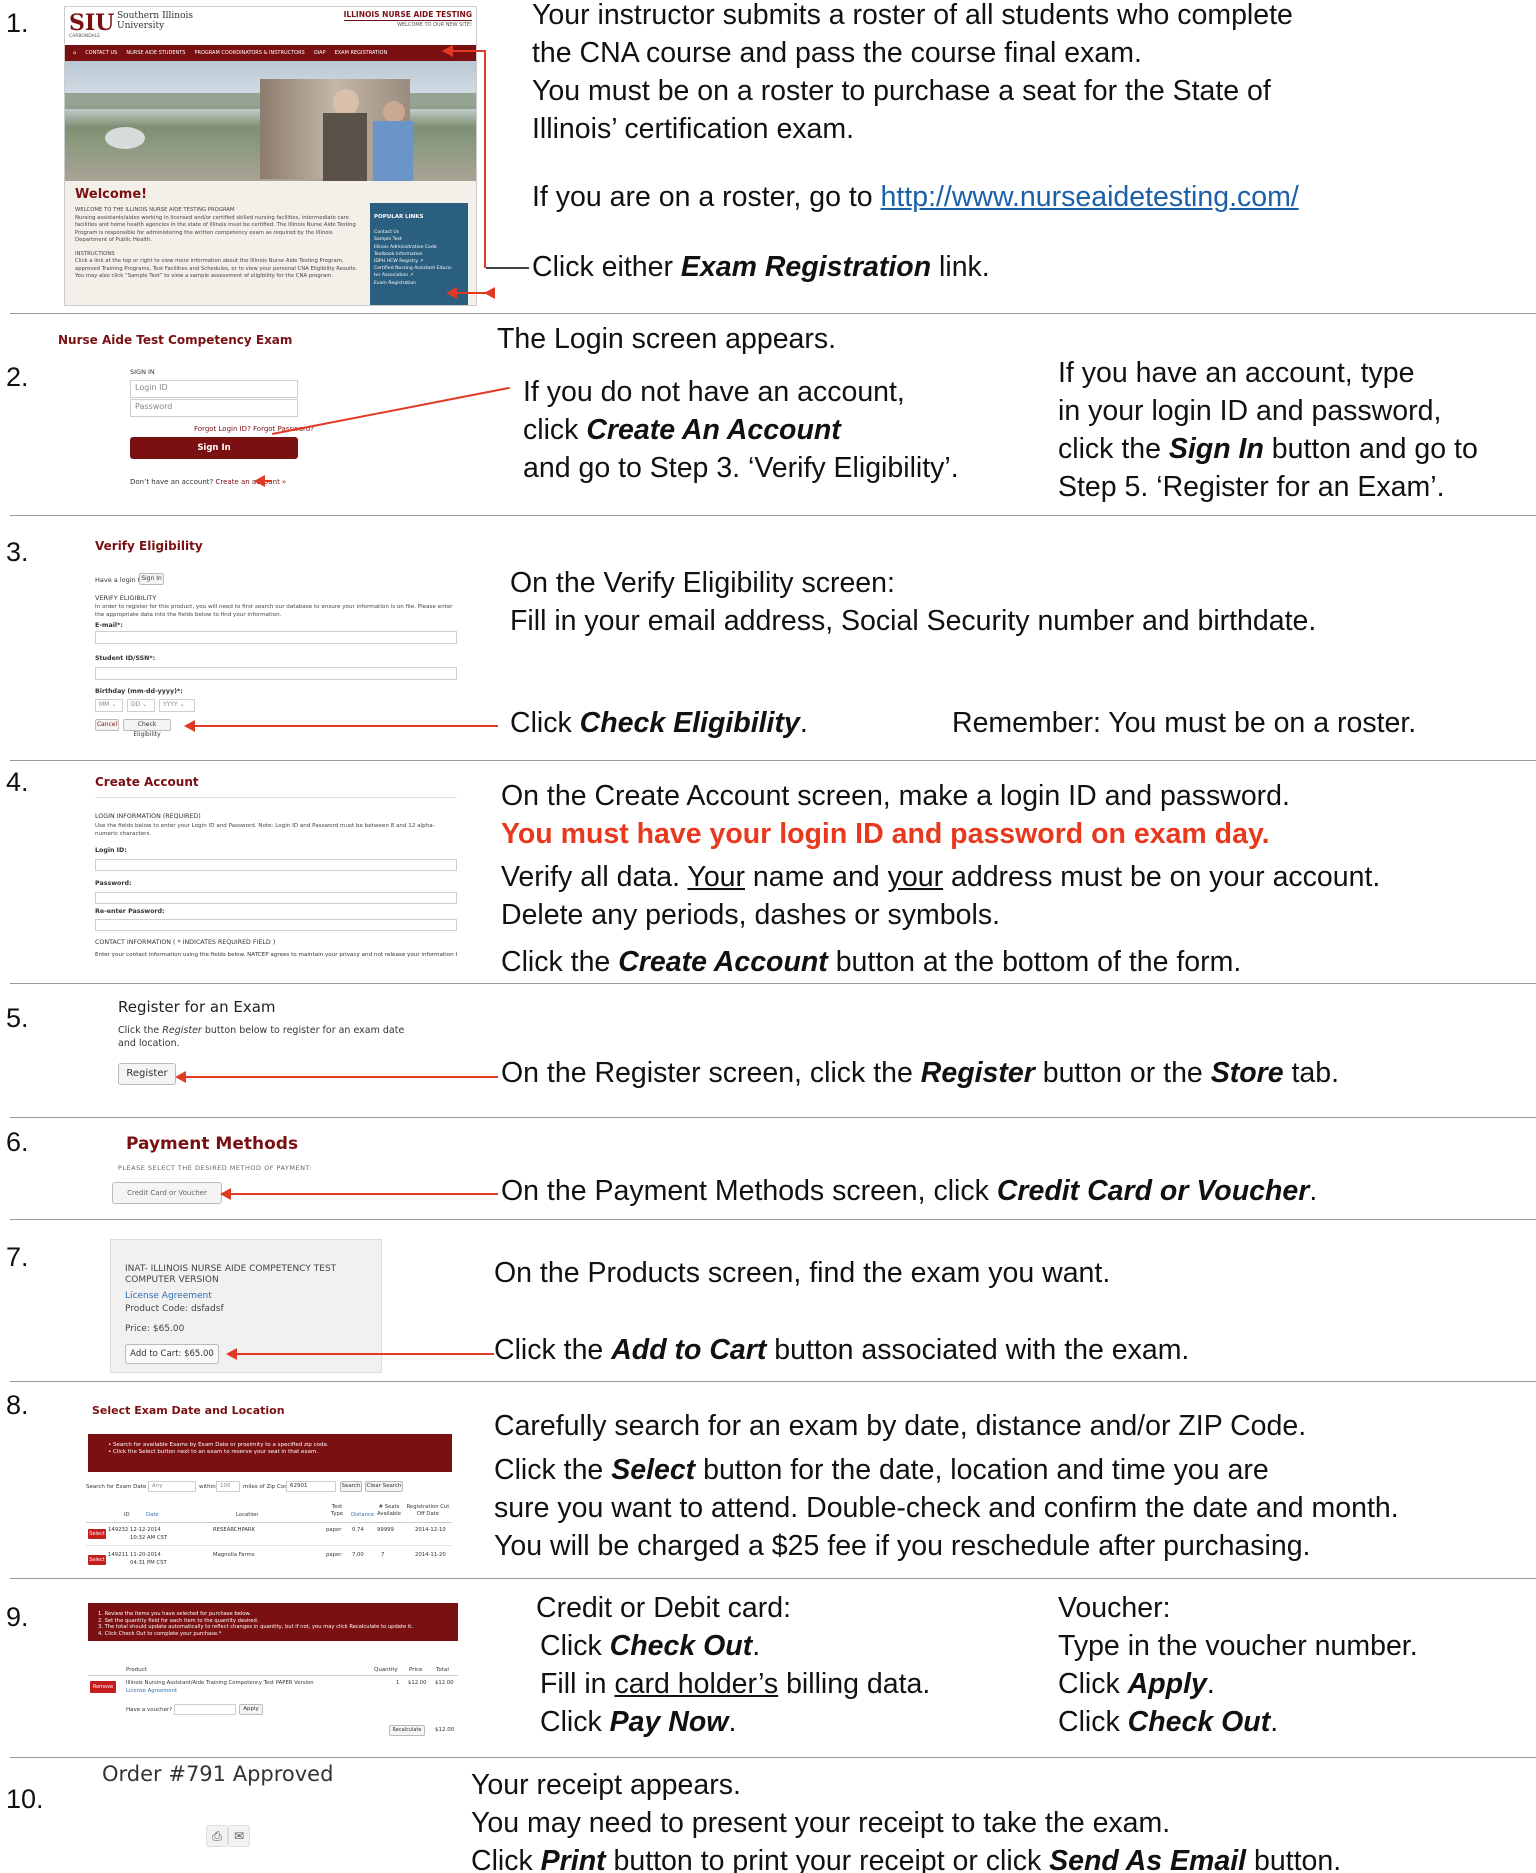 The height and width of the screenshot is (1873, 1536). Describe the element at coordinates (1114, 1608) in the screenshot. I see `step9-voucher-heading: Voucher:` at that location.